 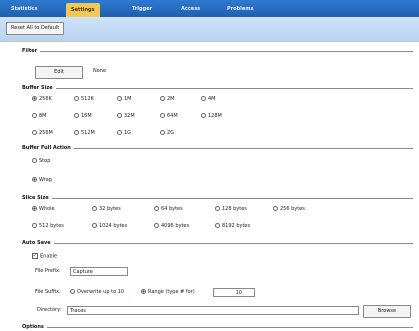 What do you see at coordinates (39, 116) in the screenshot?
I see `buffer-size-8m-radio: 8M` at bounding box center [39, 116].